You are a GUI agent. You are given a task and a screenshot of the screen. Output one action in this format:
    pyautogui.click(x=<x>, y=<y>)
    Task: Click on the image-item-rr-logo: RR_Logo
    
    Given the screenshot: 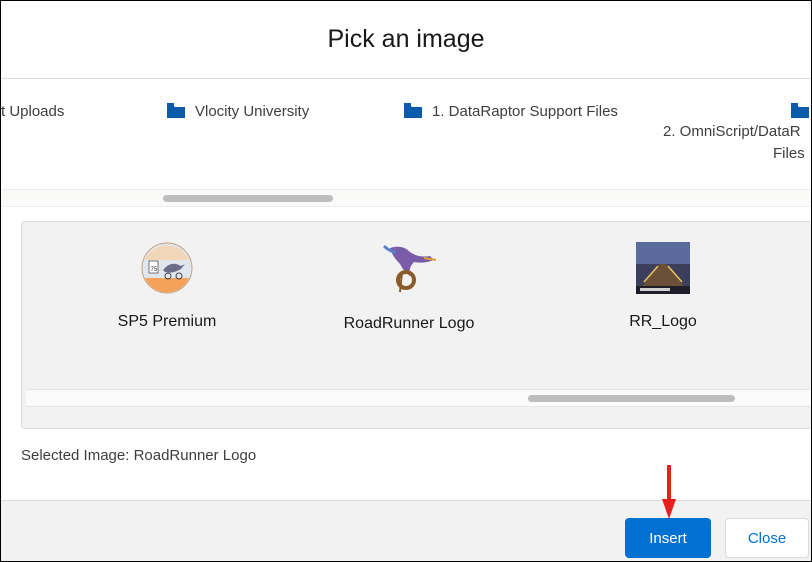 What is the action you would take?
    pyautogui.click(x=663, y=286)
    